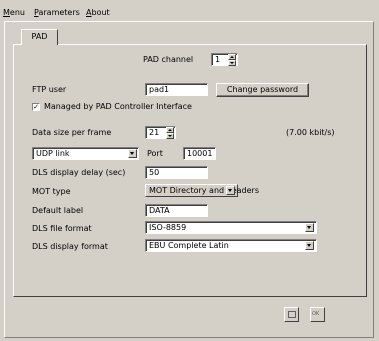  Describe the element at coordinates (170, 136) in the screenshot. I see `data-size-down-arrow-icon` at that location.